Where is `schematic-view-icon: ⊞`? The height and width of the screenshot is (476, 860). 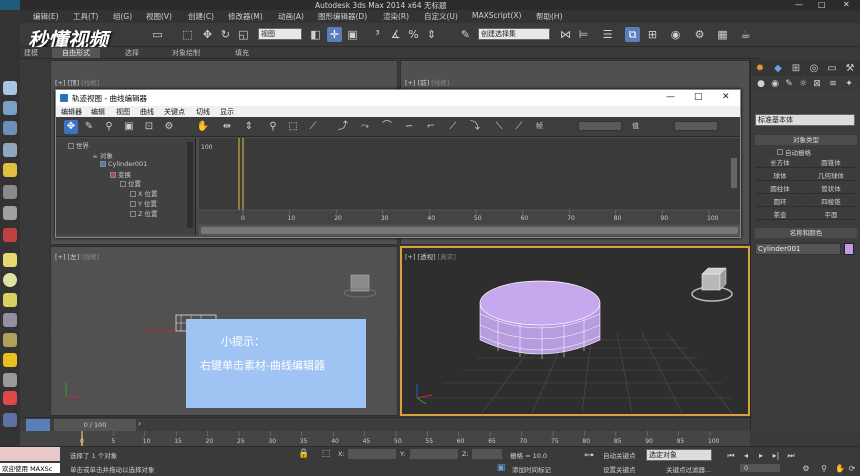
schematic-view-icon: ⊞ is located at coordinates (652, 34).